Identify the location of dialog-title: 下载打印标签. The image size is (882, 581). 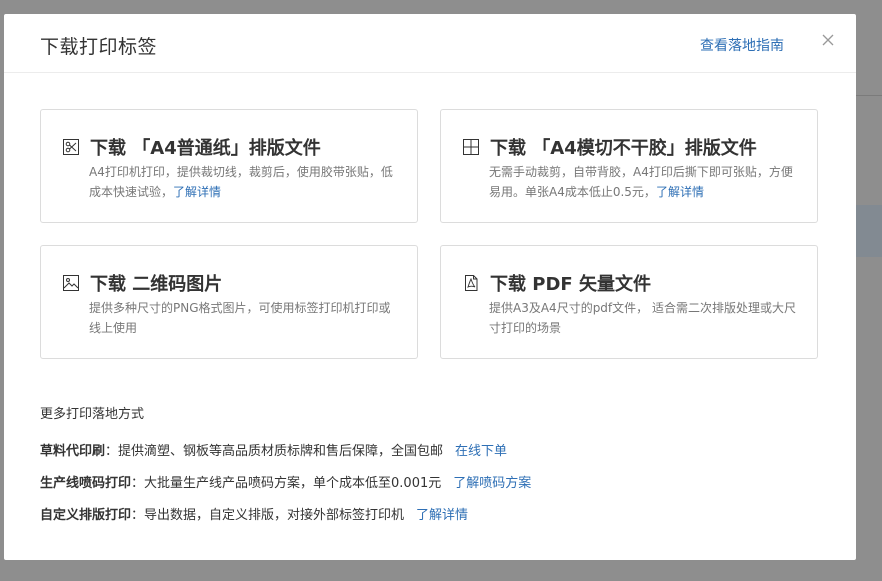
(99, 47).